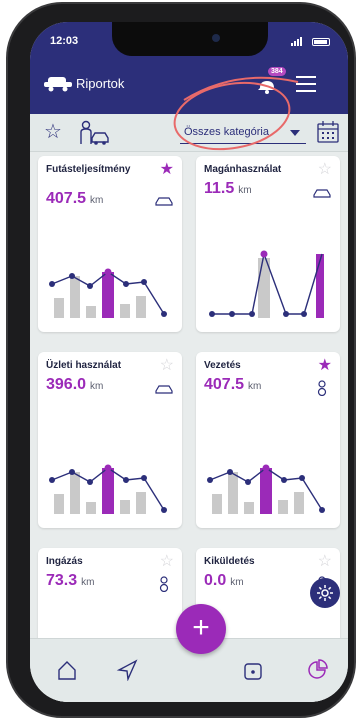  Describe the element at coordinates (222, 365) in the screenshot. I see `card-title: Vezetés` at that location.